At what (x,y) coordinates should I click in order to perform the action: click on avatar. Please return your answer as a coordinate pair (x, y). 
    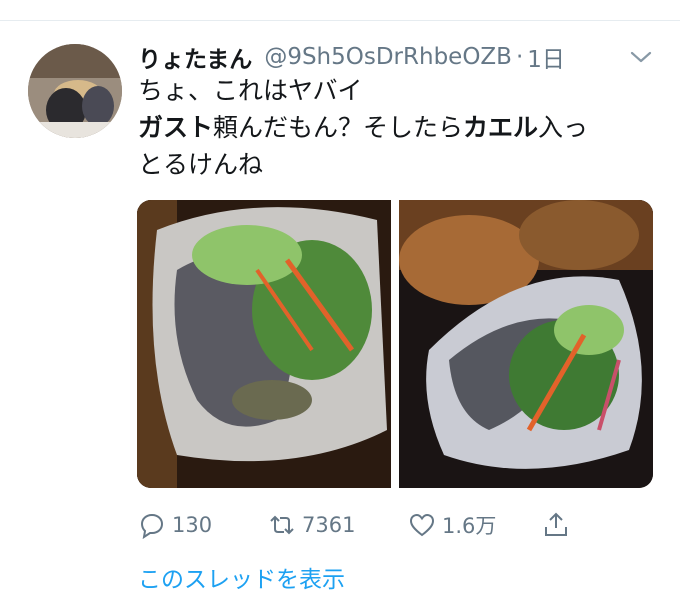
    Looking at the image, I should click on (75, 91).